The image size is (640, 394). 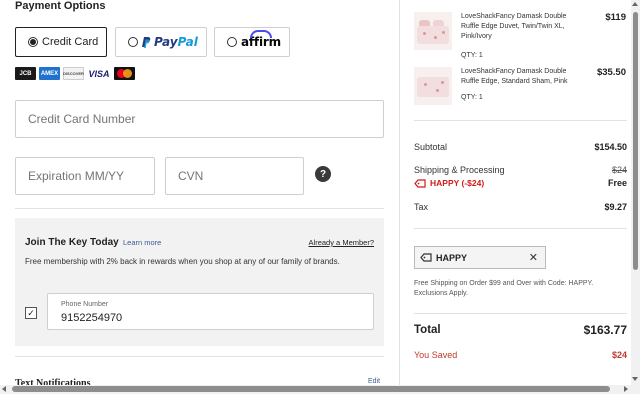 I want to click on payment-options-title: Payment Options, so click(x=60, y=6).